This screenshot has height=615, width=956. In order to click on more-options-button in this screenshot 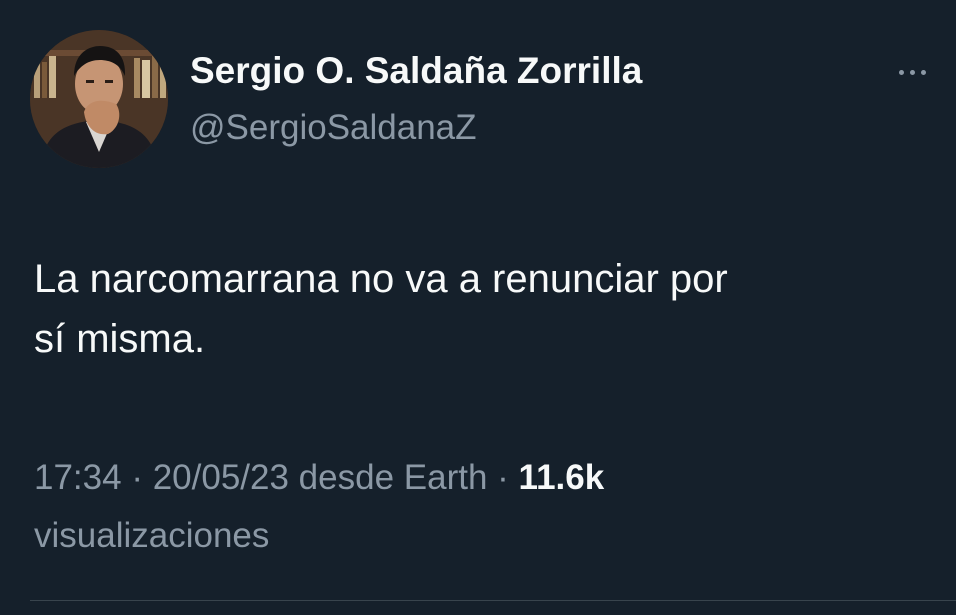, I will do `click(912, 72)`.